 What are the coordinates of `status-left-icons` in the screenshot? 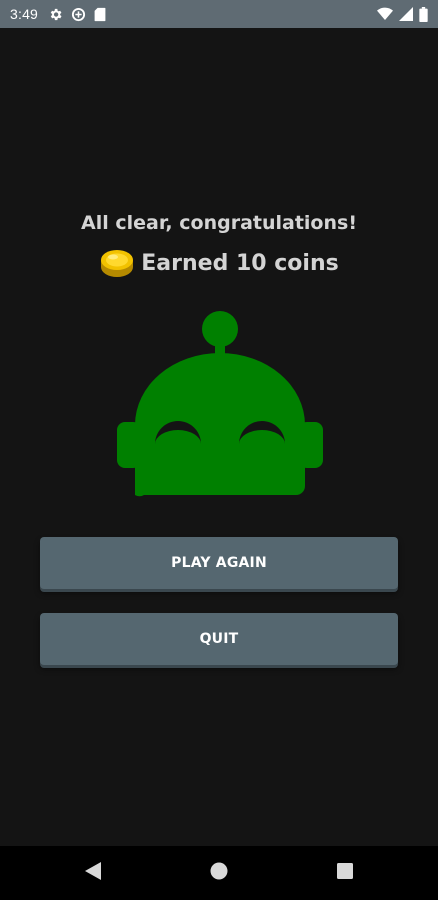 It's located at (77, 14).